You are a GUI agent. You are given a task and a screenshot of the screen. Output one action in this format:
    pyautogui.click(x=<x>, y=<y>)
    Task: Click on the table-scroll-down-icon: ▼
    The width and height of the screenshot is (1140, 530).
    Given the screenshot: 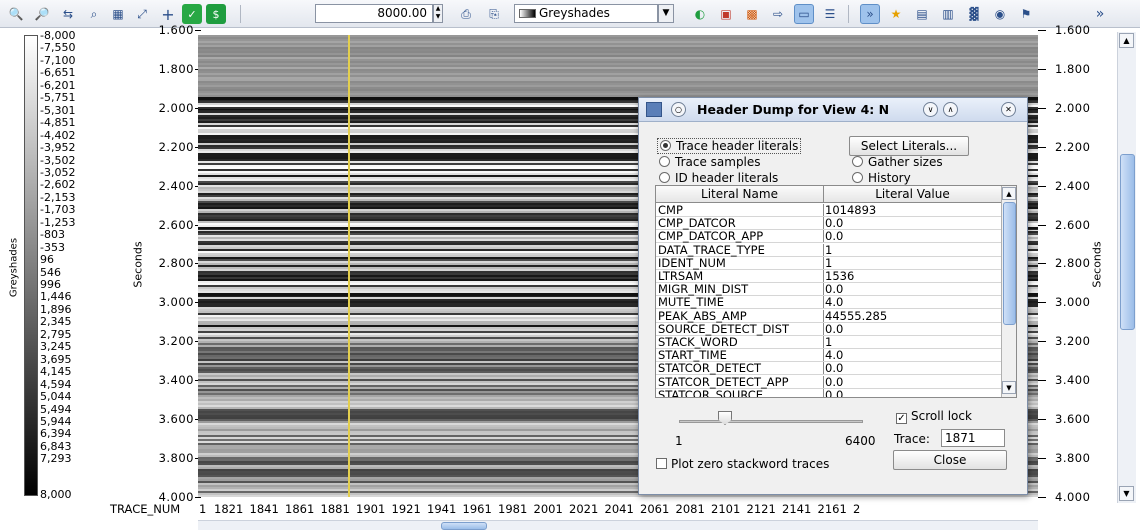 What is the action you would take?
    pyautogui.click(x=1009, y=387)
    